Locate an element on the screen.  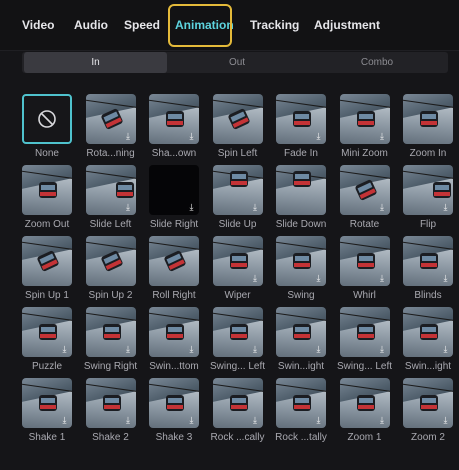
animation-preset: ⤓ Mini Zoom is located at coordinates (365, 126).